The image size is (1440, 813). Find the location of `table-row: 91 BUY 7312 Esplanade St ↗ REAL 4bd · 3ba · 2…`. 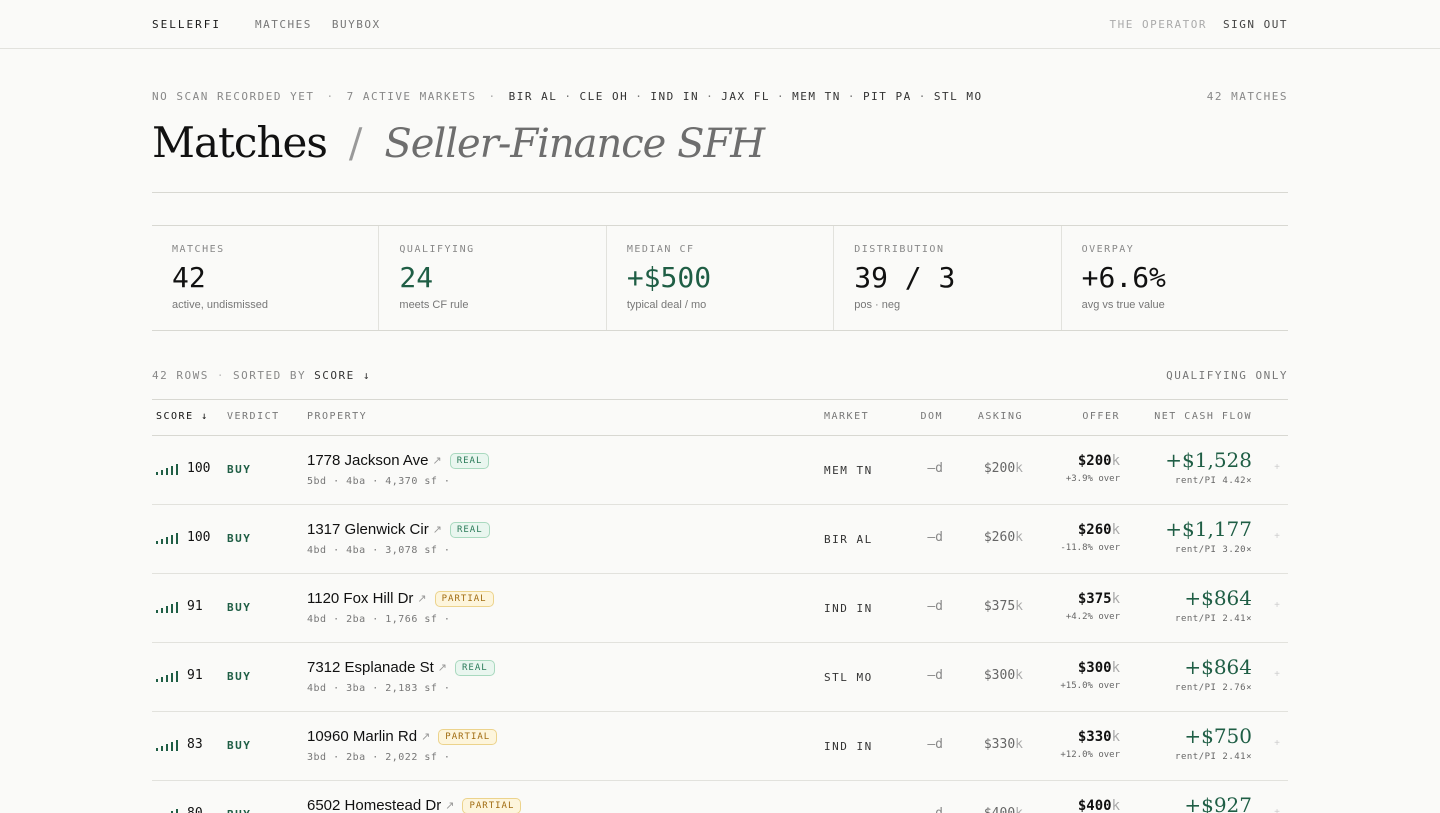

table-row: 91 BUY 7312 Esplanade St ↗ REAL 4bd · 3ba · 2… is located at coordinates (720, 677).